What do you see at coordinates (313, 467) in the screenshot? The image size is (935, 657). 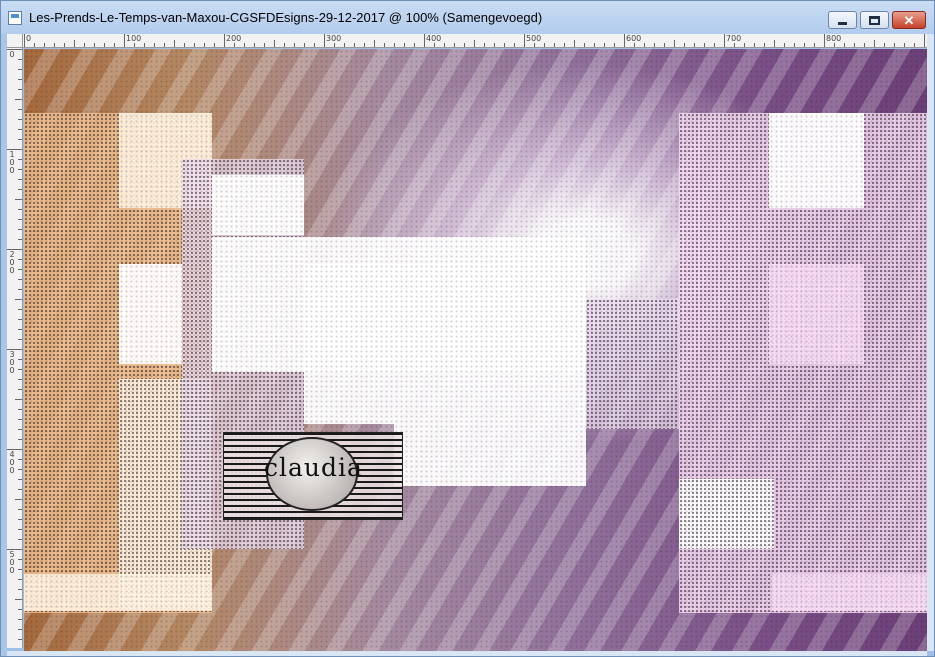 I see `watermark-text: claudia` at bounding box center [313, 467].